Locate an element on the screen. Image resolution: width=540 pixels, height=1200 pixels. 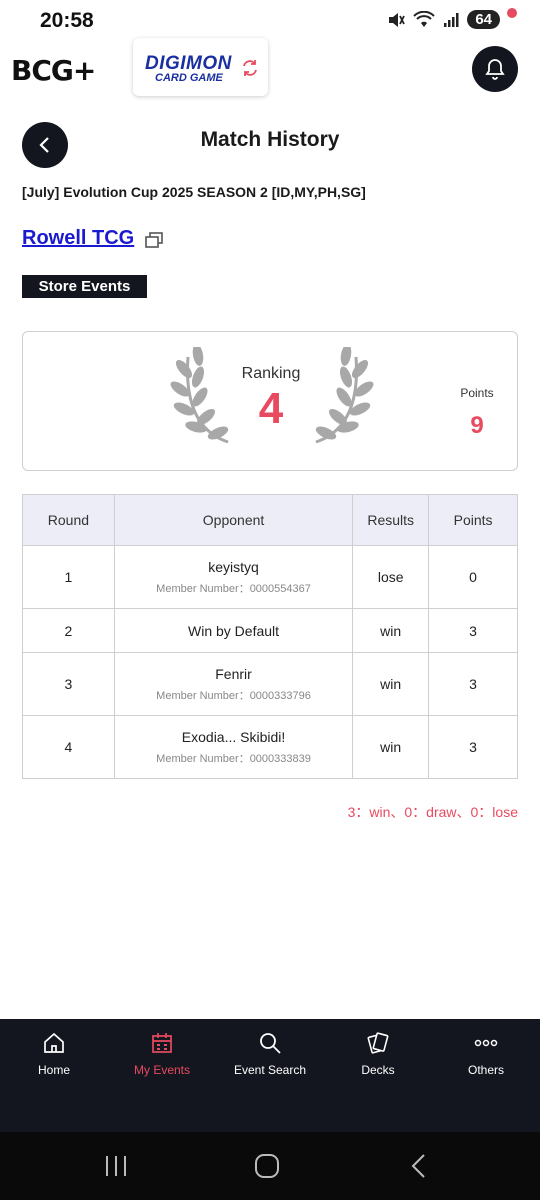
nav-home-label: Home is located at coordinates (53, 1070).